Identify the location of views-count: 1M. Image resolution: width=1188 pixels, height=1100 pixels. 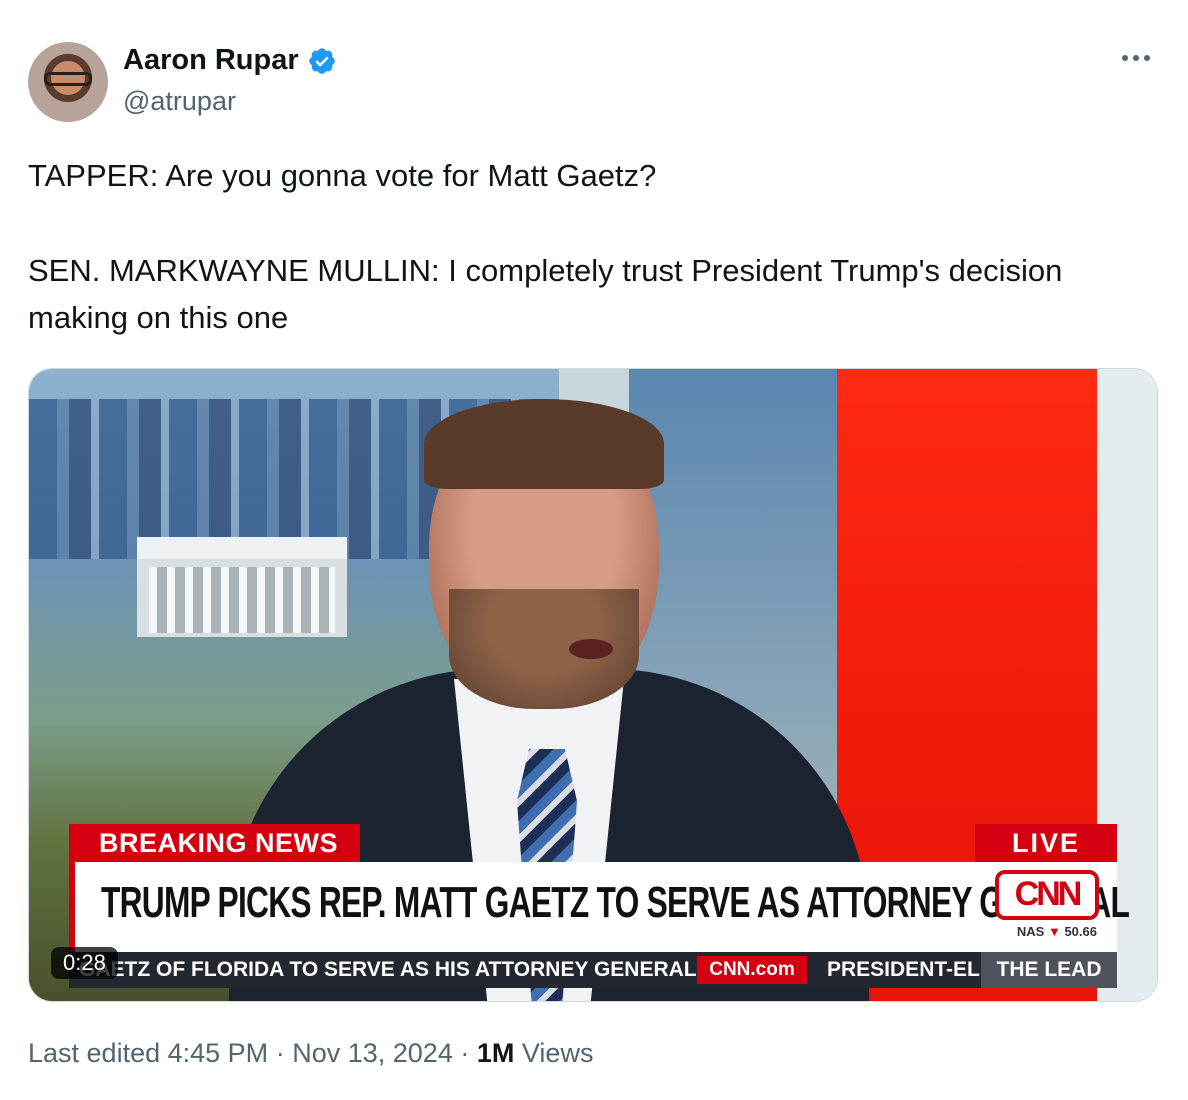
(495, 1053).